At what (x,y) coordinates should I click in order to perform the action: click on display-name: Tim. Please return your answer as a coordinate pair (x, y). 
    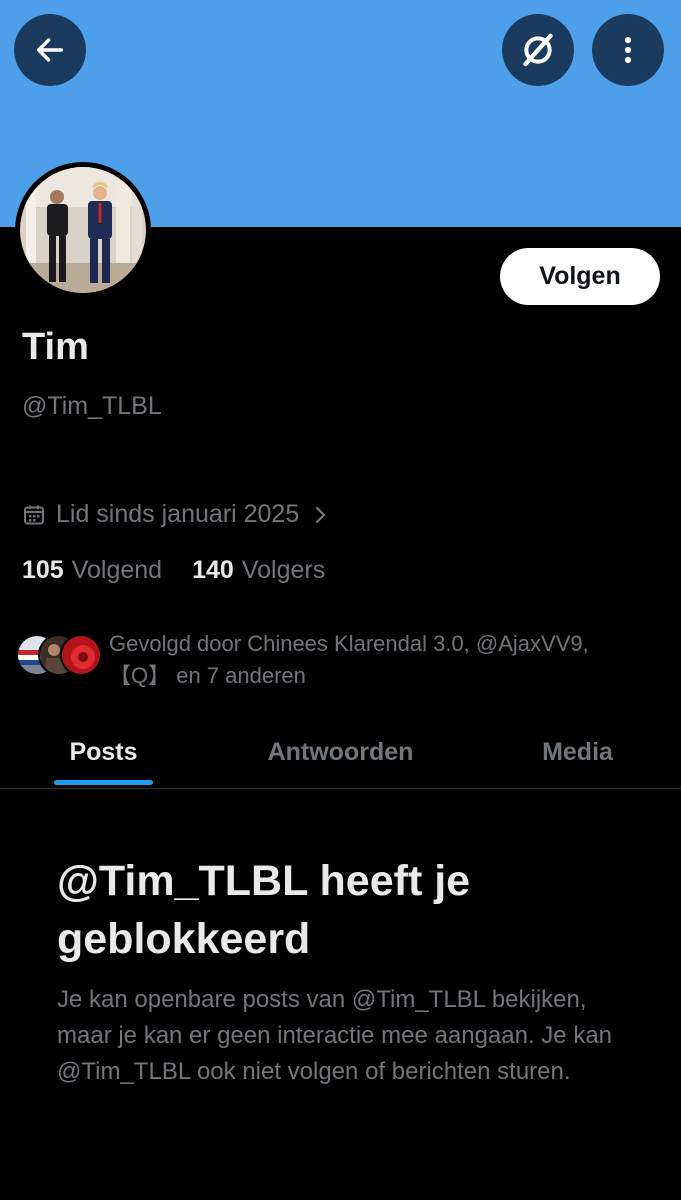
    Looking at the image, I should click on (55, 347).